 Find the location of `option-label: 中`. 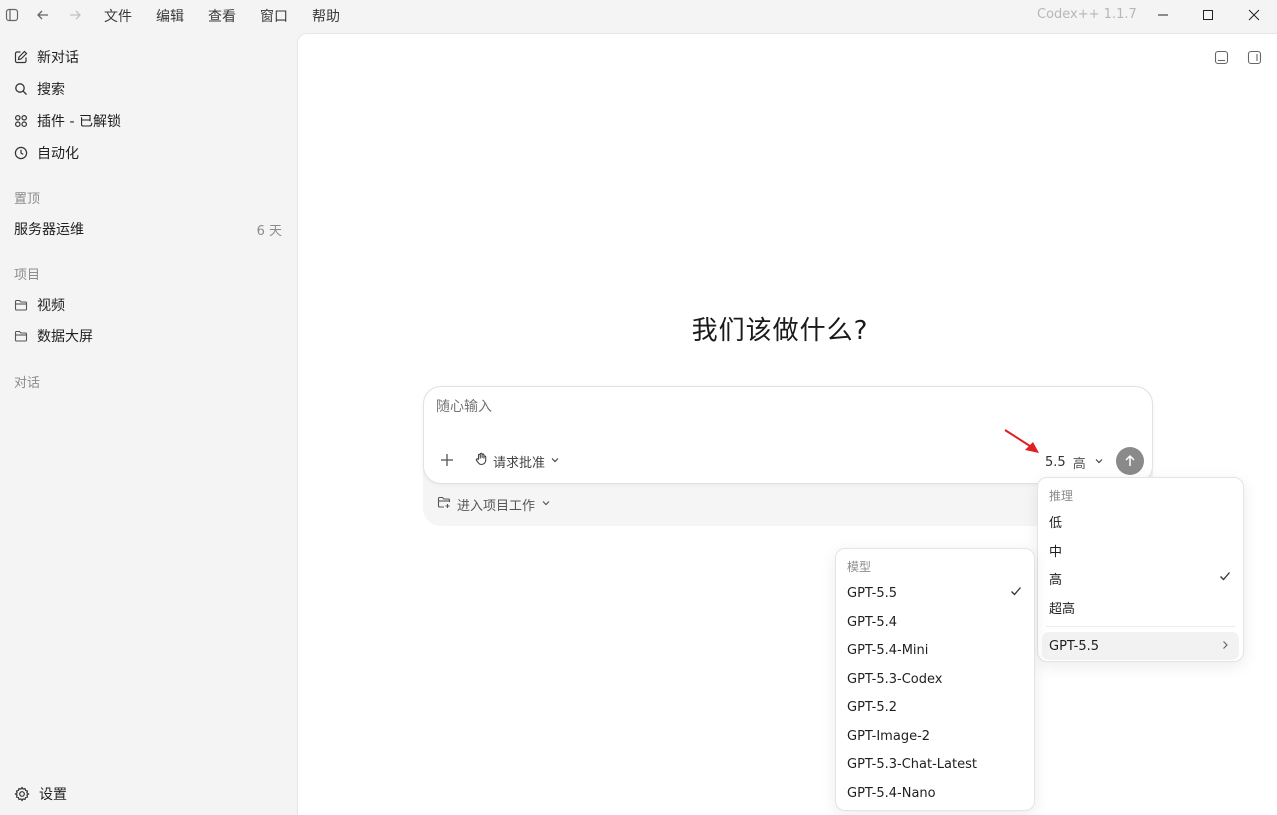

option-label: 中 is located at coordinates (1056, 552).